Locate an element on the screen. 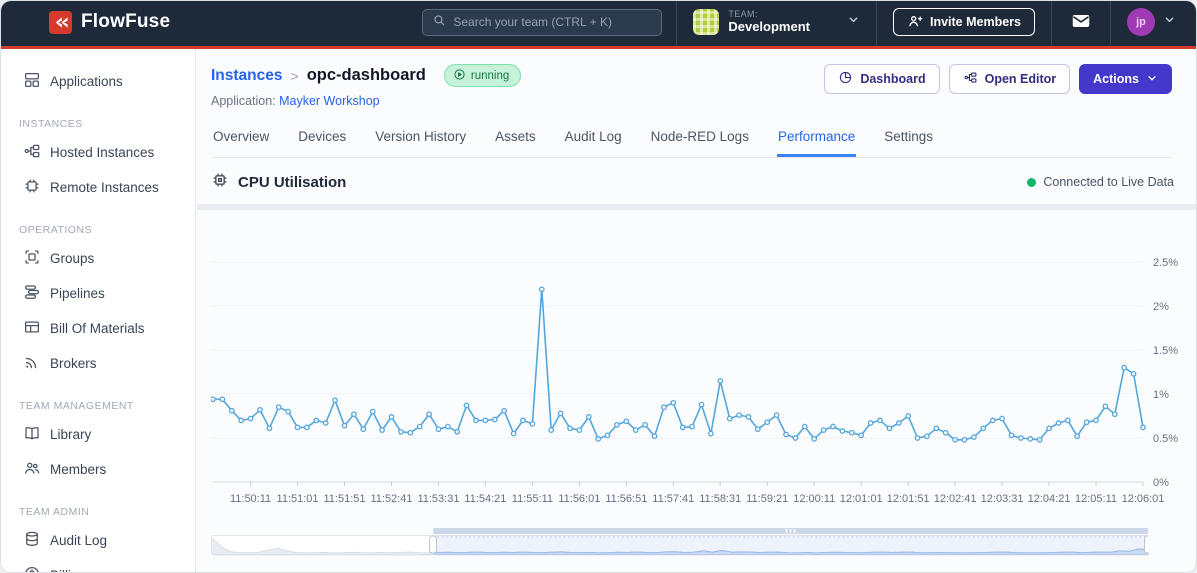 The height and width of the screenshot is (573, 1197). brand-name: FlowFuse is located at coordinates (126, 21).